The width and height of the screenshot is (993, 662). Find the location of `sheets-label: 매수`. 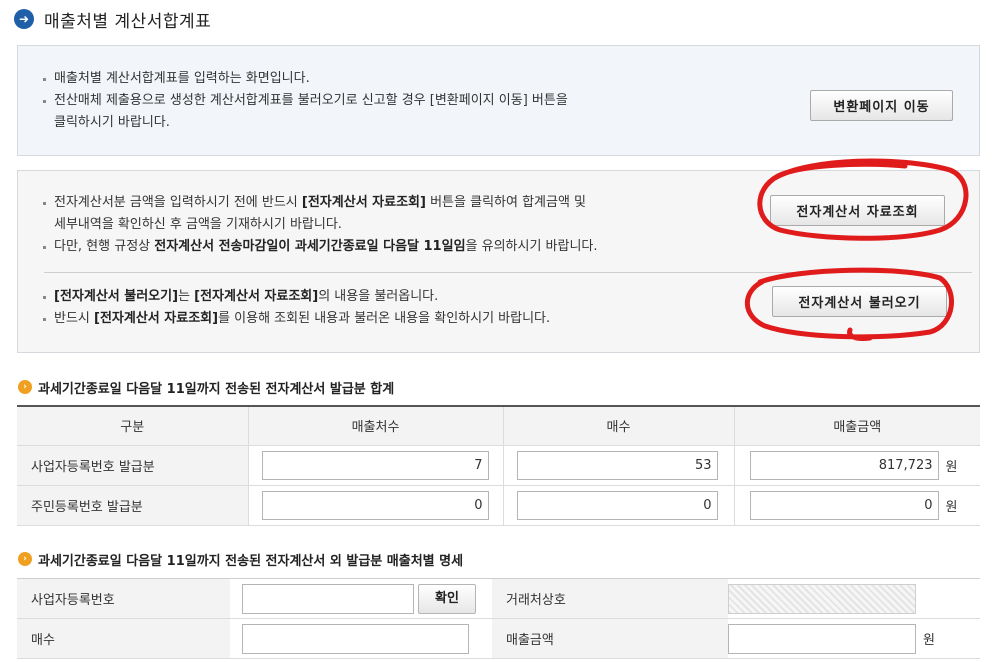

sheets-label: 매수 is located at coordinates (123, 638).